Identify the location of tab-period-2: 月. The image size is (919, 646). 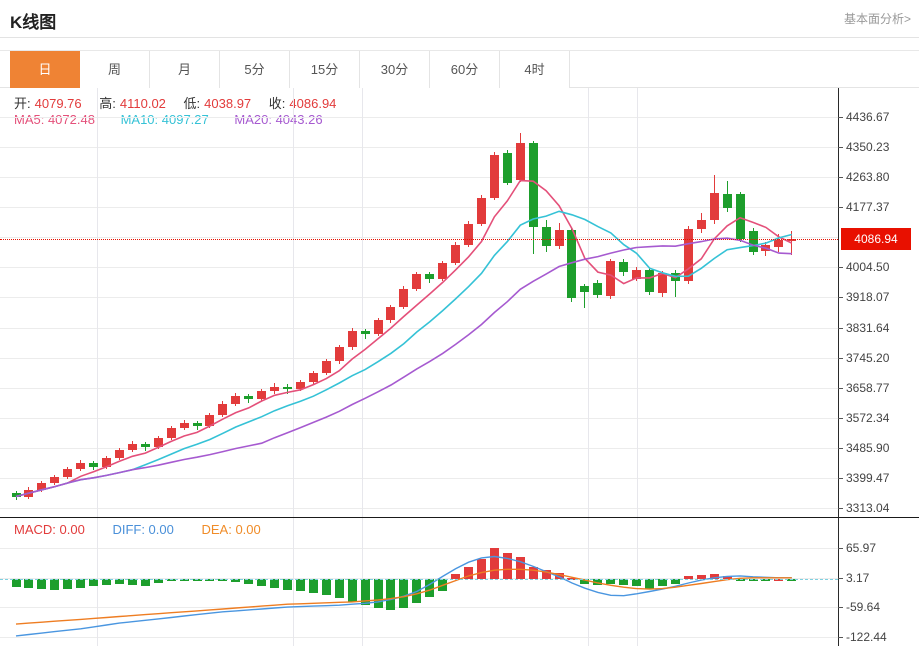
(185, 69).